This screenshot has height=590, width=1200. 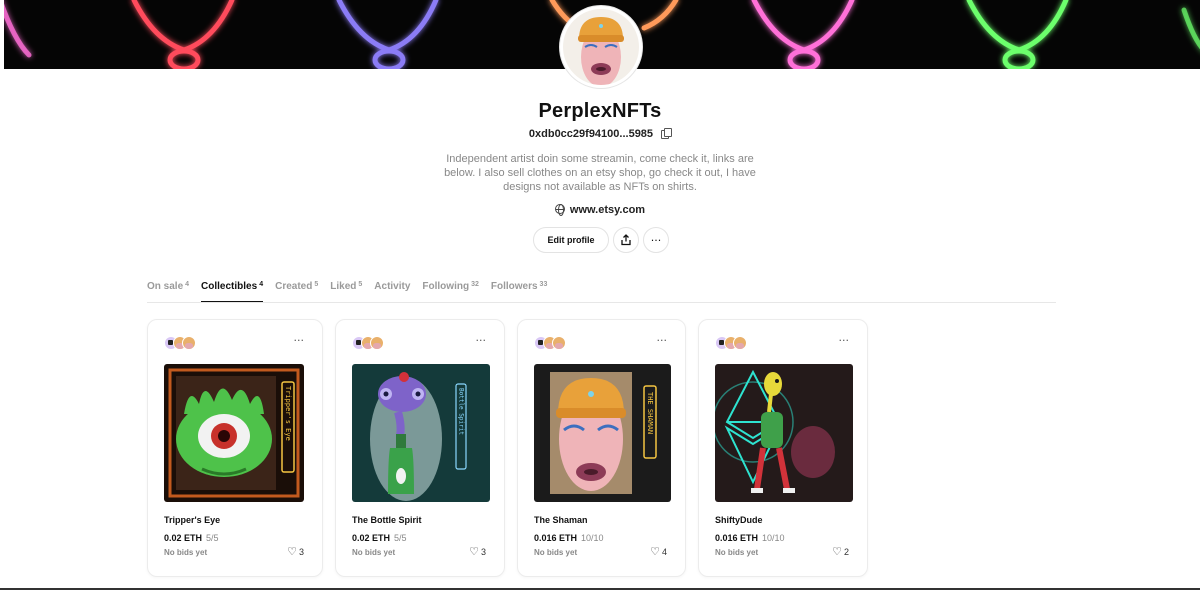 What do you see at coordinates (343, 286) in the screenshot?
I see `tab-label: Liked` at bounding box center [343, 286].